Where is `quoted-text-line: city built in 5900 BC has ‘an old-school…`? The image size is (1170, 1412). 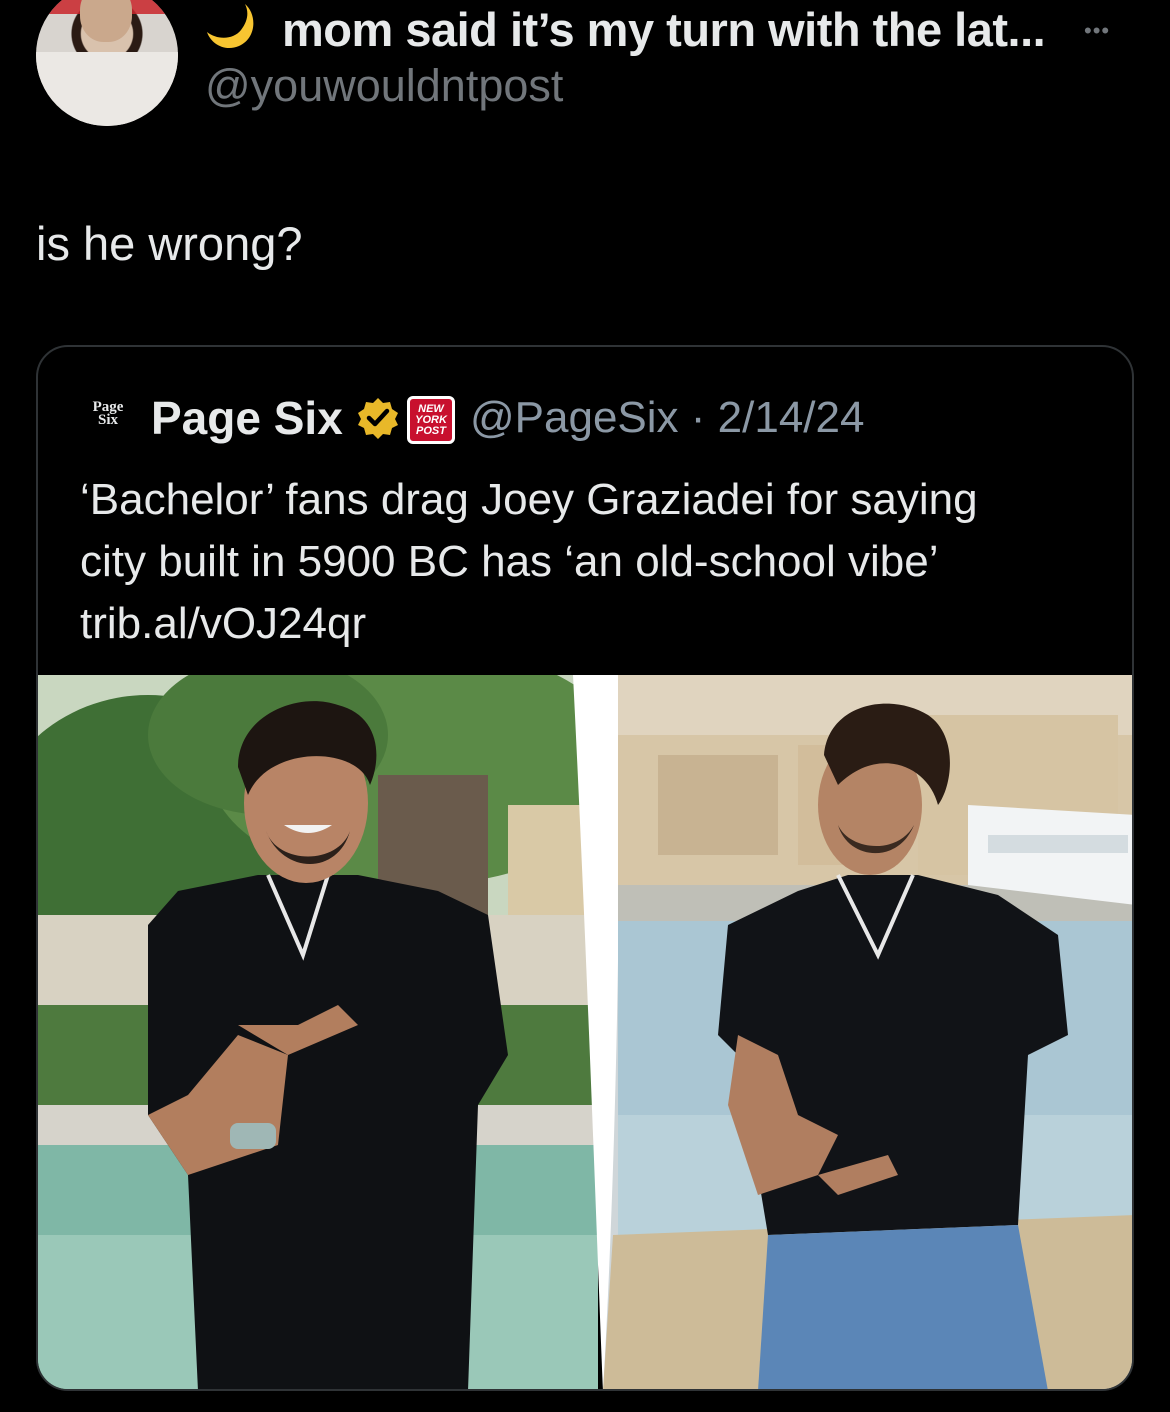 quoted-text-line: city built in 5900 BC has ‘an old-school… is located at coordinates (509, 561).